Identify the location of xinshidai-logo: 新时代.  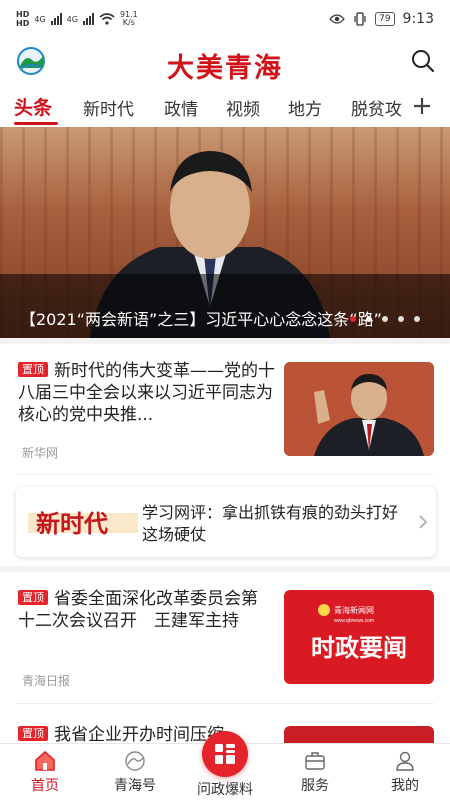
(83, 523).